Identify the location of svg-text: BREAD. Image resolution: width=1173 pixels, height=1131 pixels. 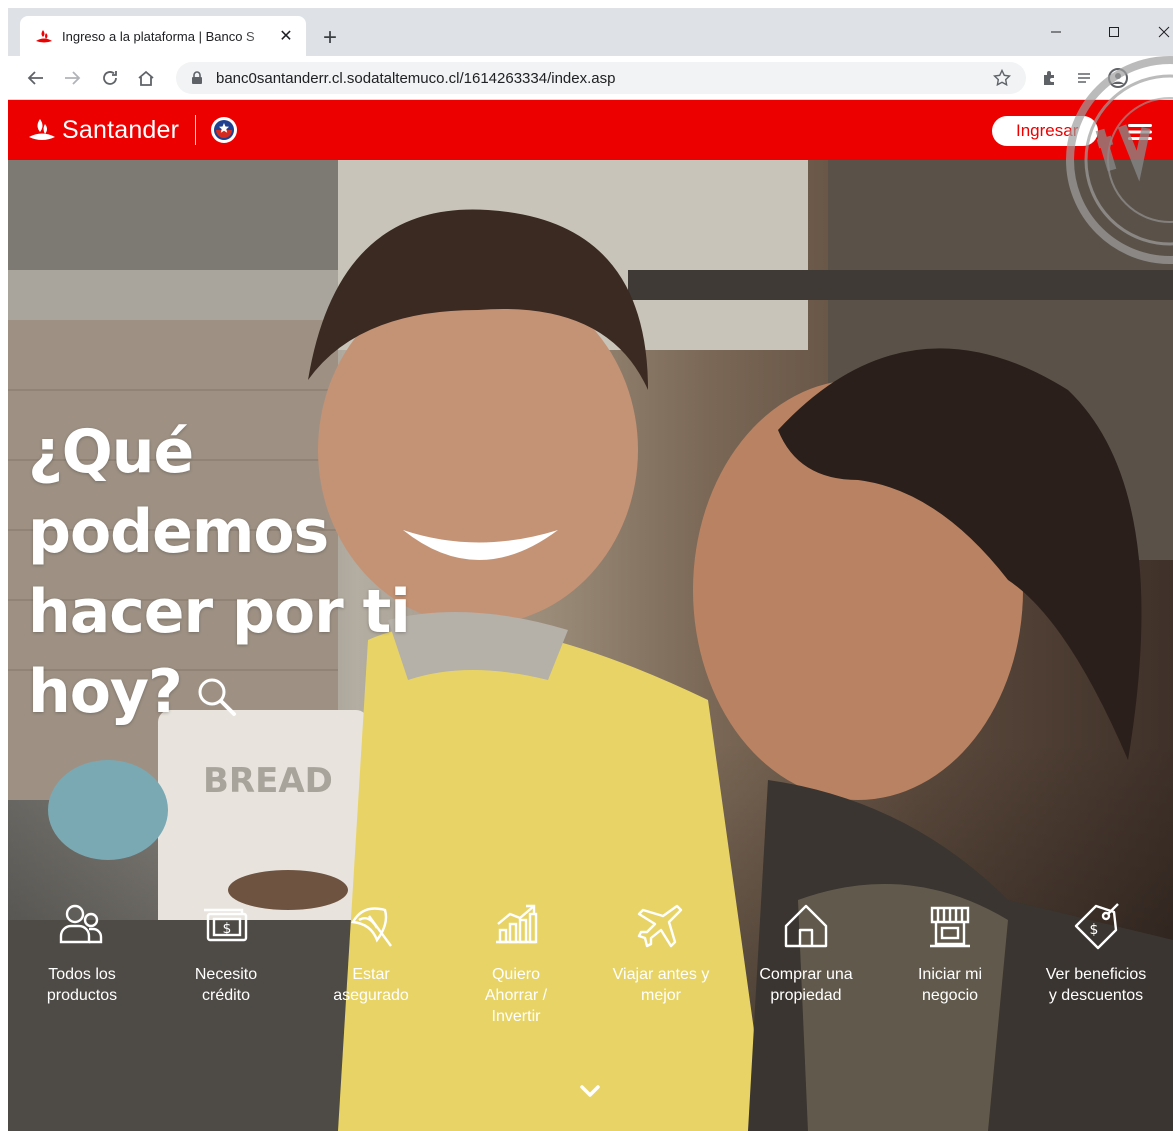
(268, 781).